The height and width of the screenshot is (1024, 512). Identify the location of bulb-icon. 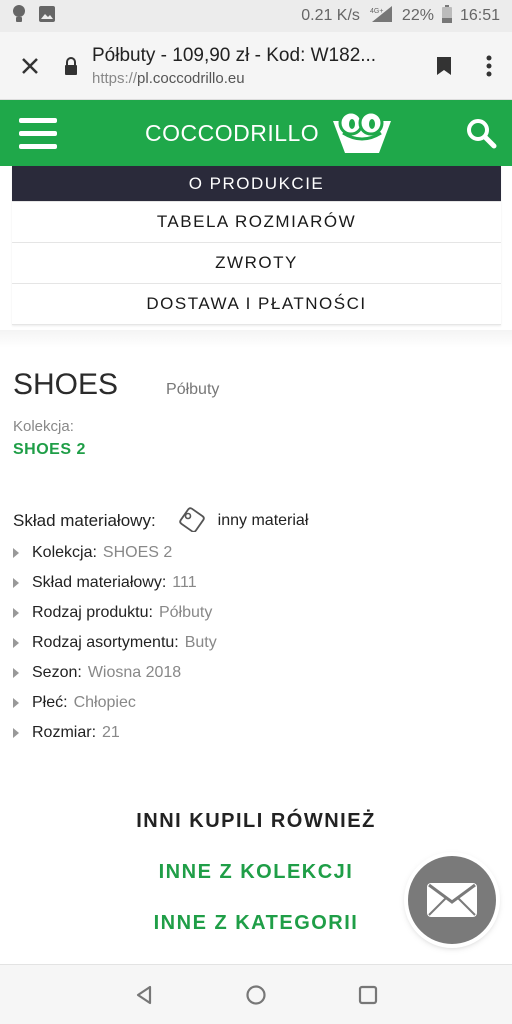
(19, 16).